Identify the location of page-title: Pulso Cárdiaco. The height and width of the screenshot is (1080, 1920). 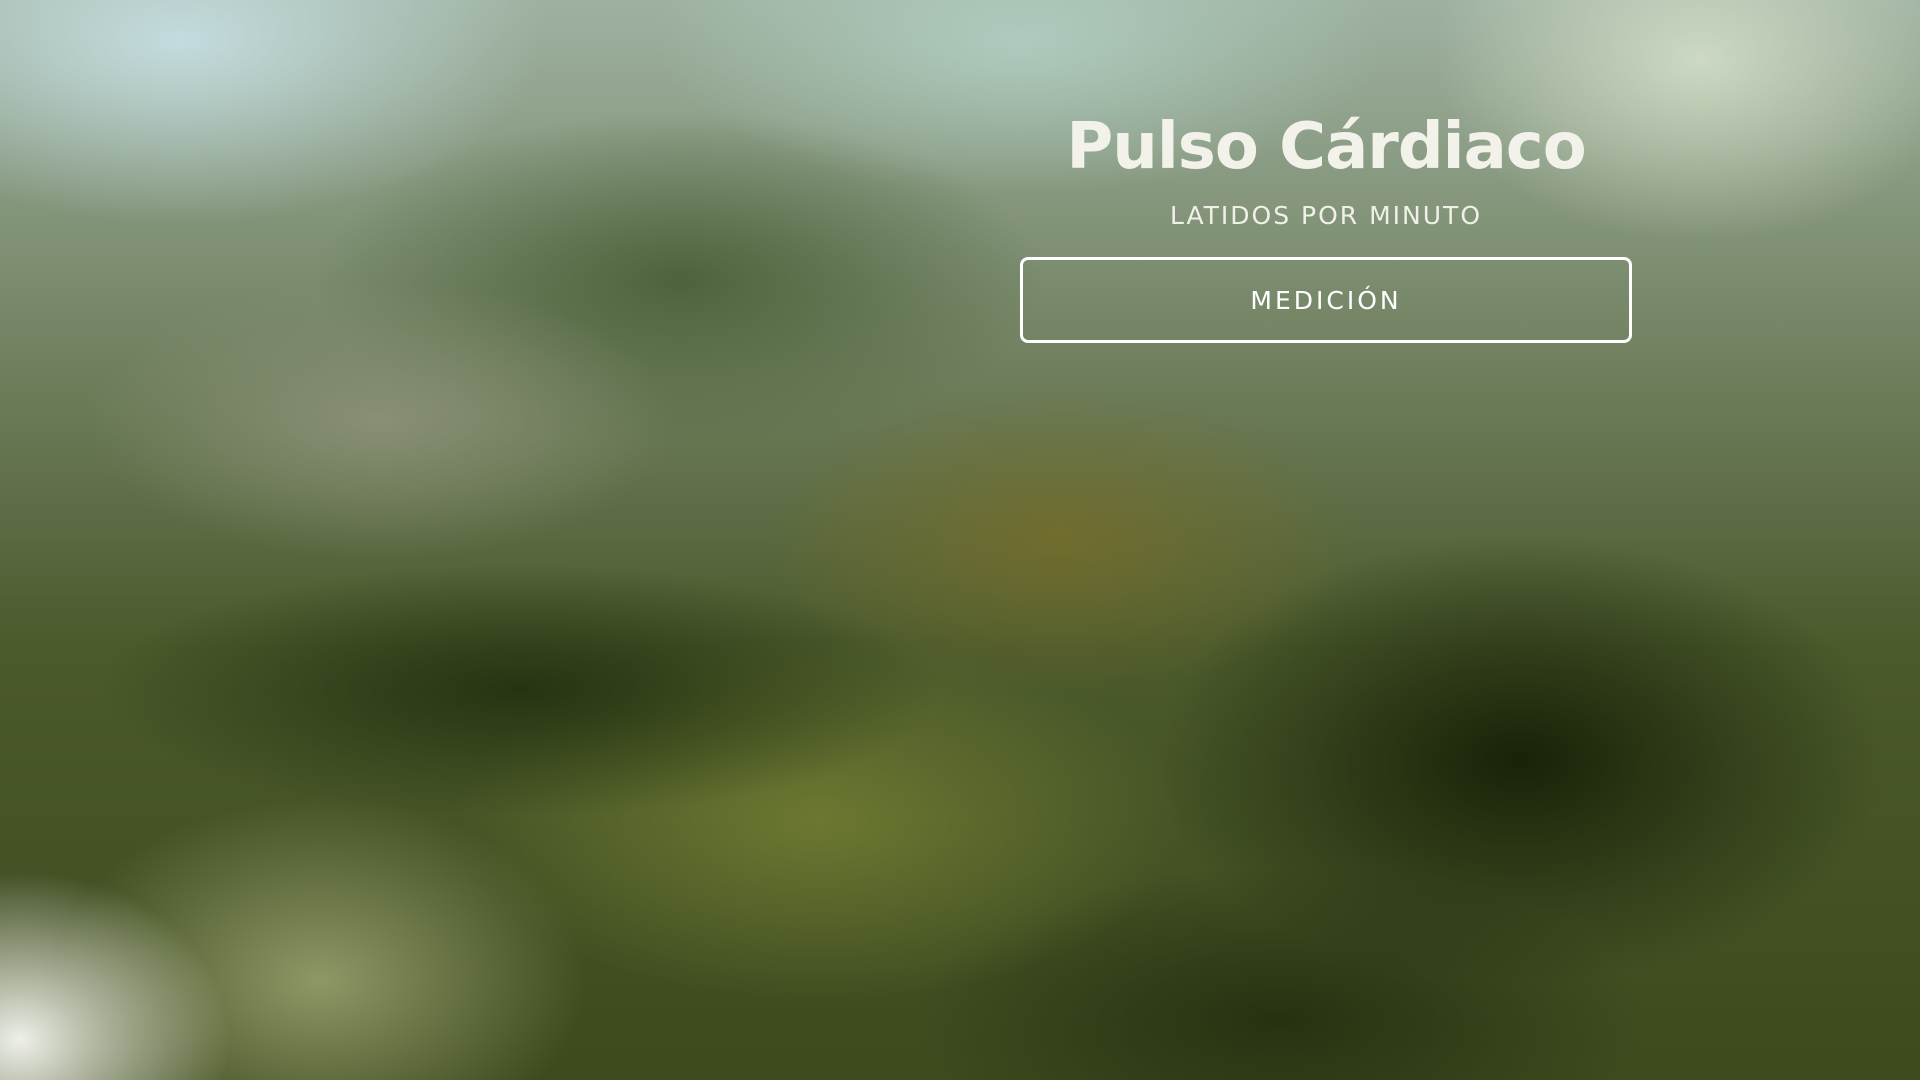
(1326, 147).